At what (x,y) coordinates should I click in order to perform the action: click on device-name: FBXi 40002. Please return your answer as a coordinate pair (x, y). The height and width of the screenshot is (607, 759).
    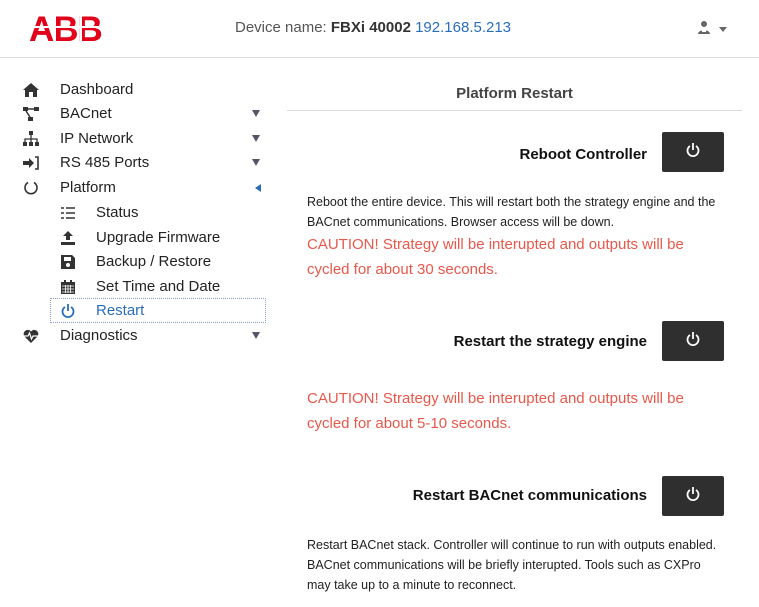
    Looking at the image, I should click on (370, 27).